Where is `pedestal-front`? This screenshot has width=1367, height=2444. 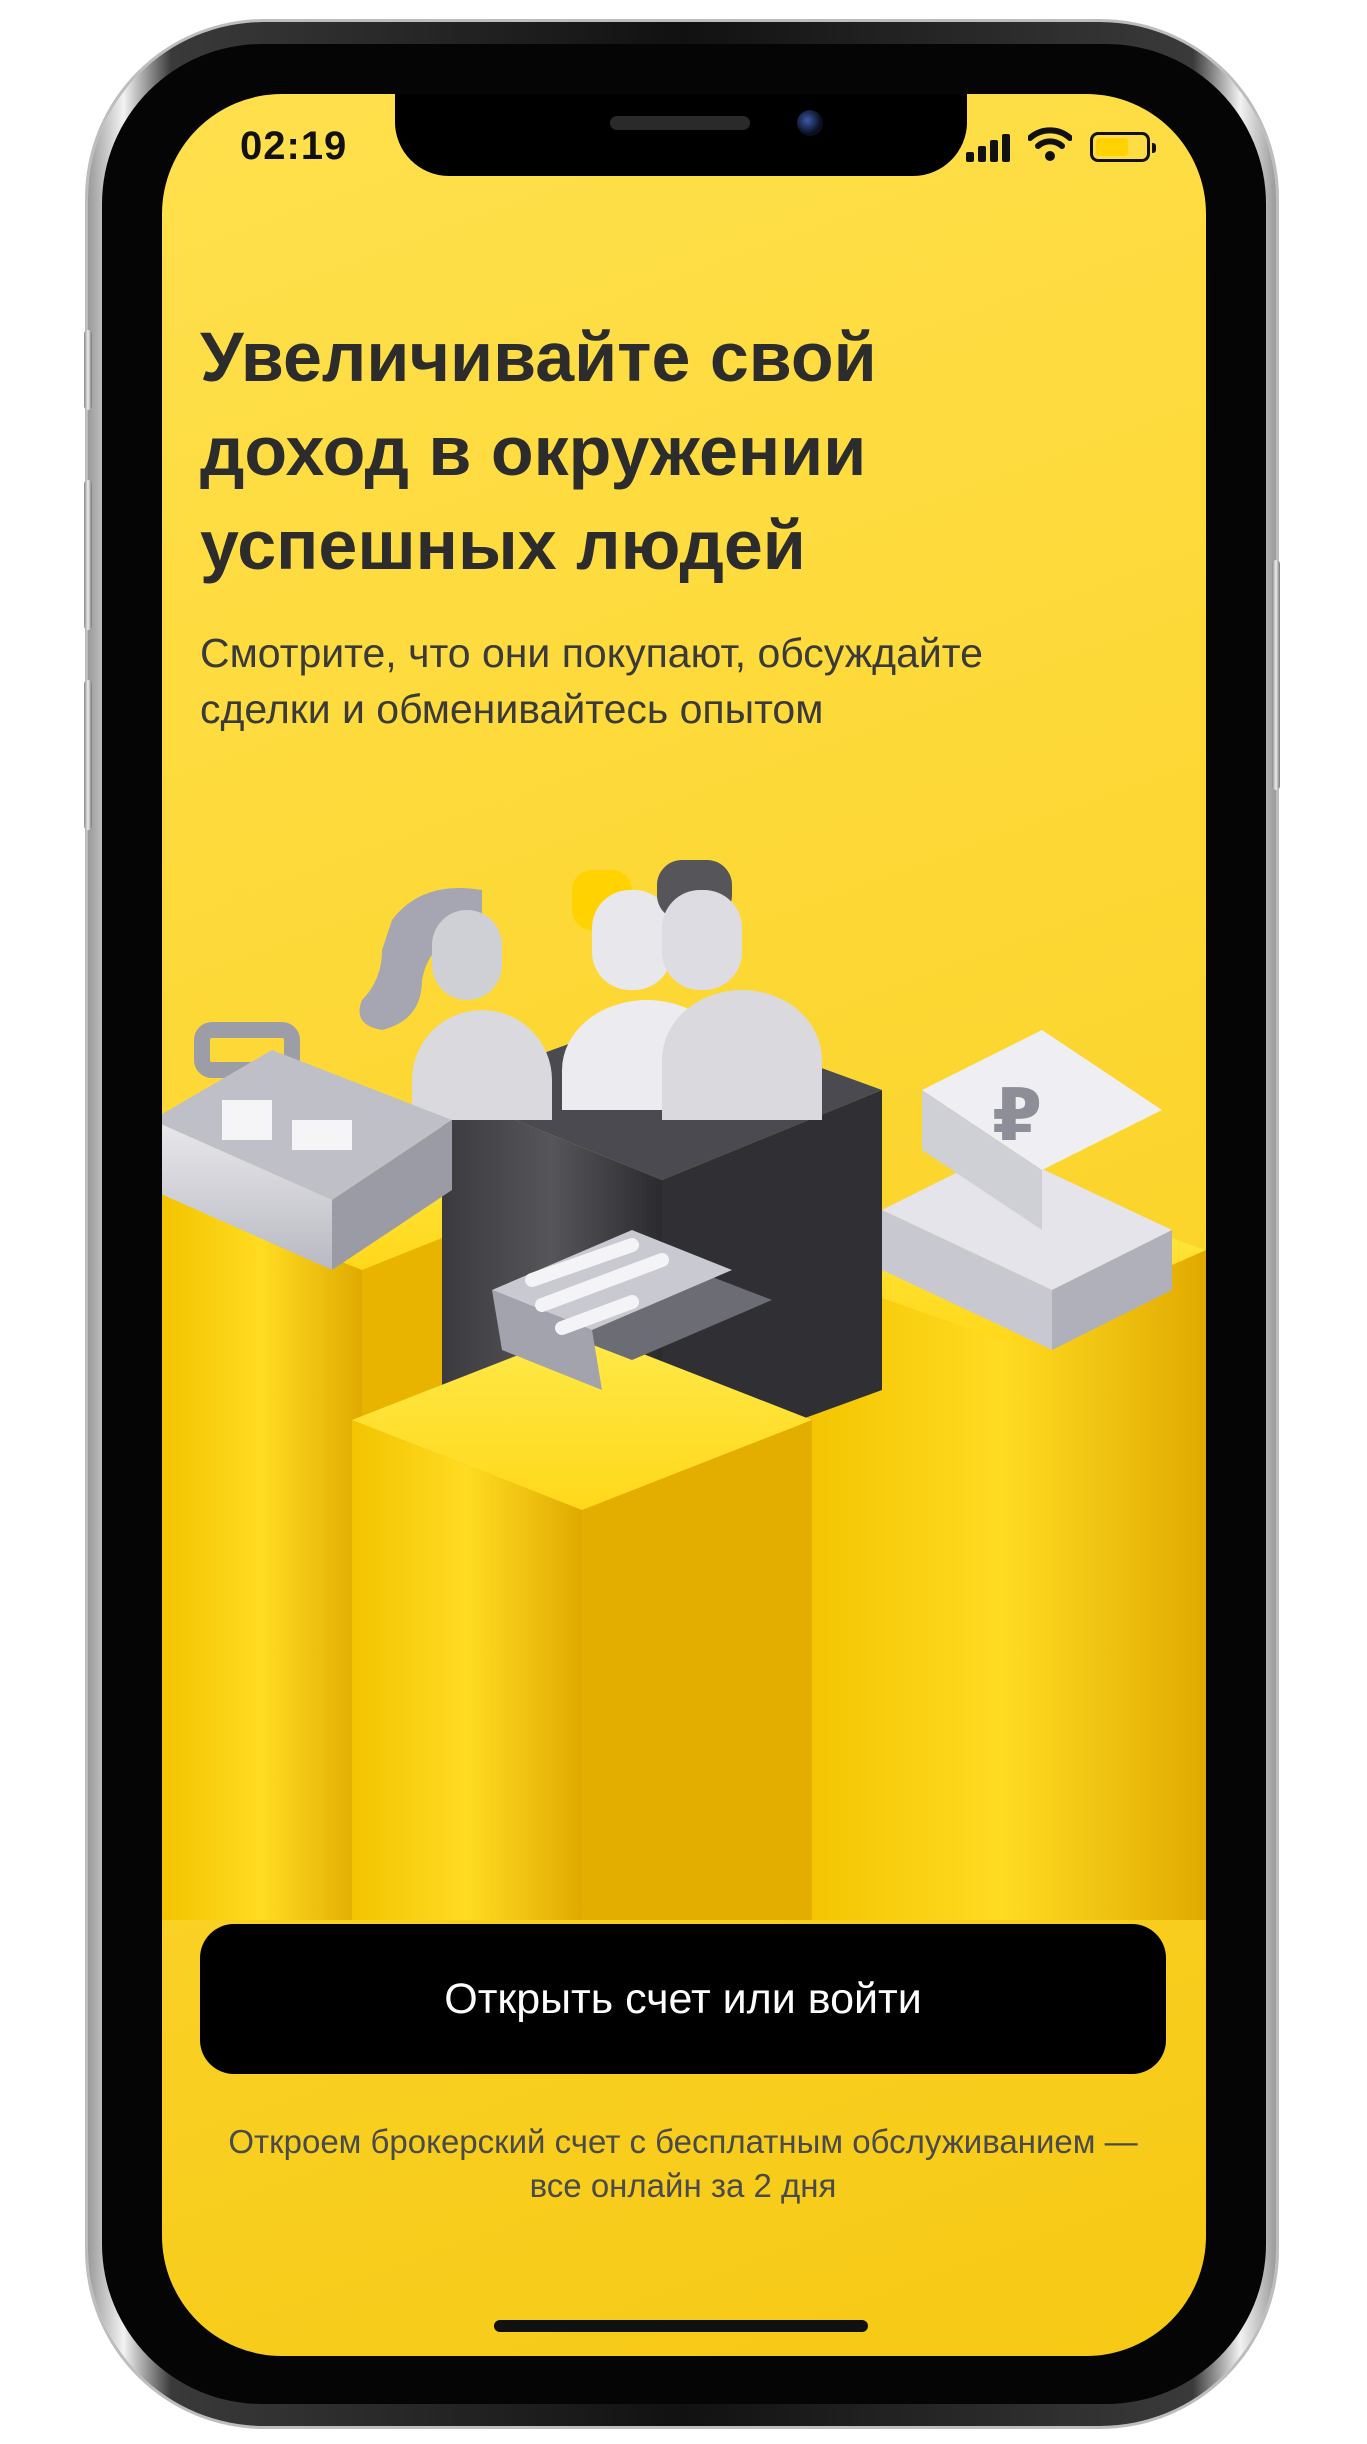
pedestal-front is located at coordinates (582, 1625).